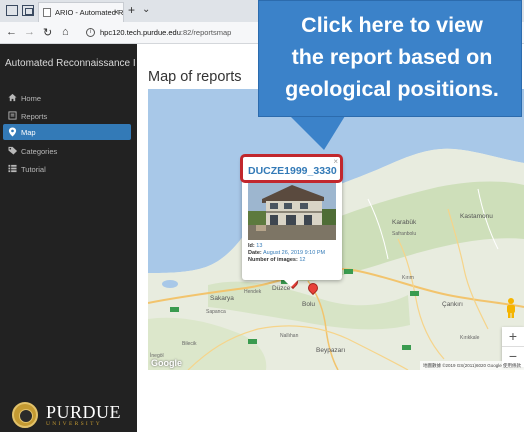 The width and height of the screenshot is (524, 432). I want to click on reports-icon, so click(13, 116).